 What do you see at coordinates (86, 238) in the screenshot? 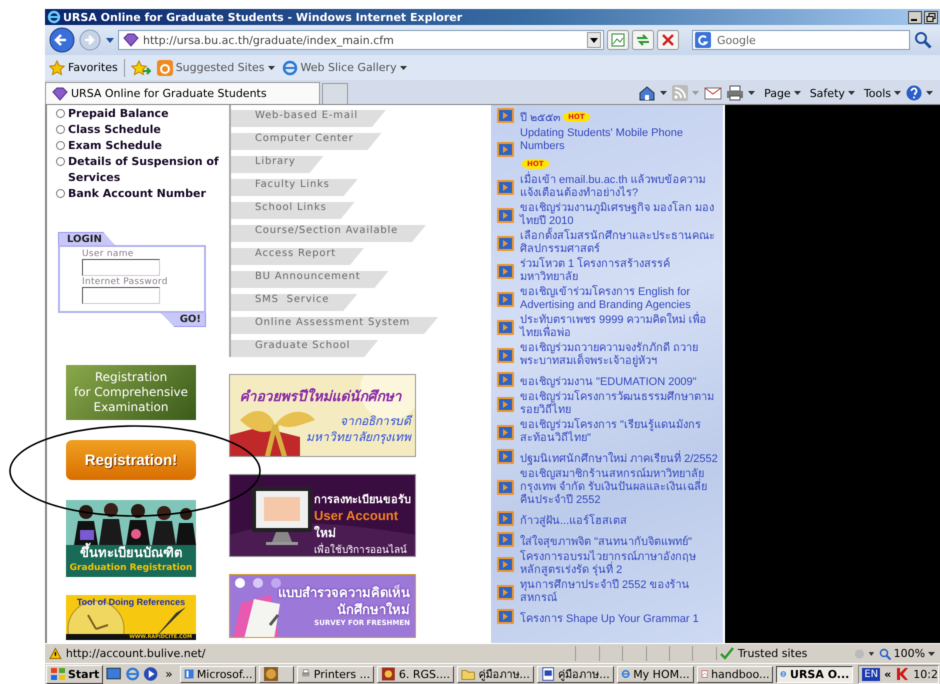
I see `login-tab-label: LOGIN` at bounding box center [86, 238].